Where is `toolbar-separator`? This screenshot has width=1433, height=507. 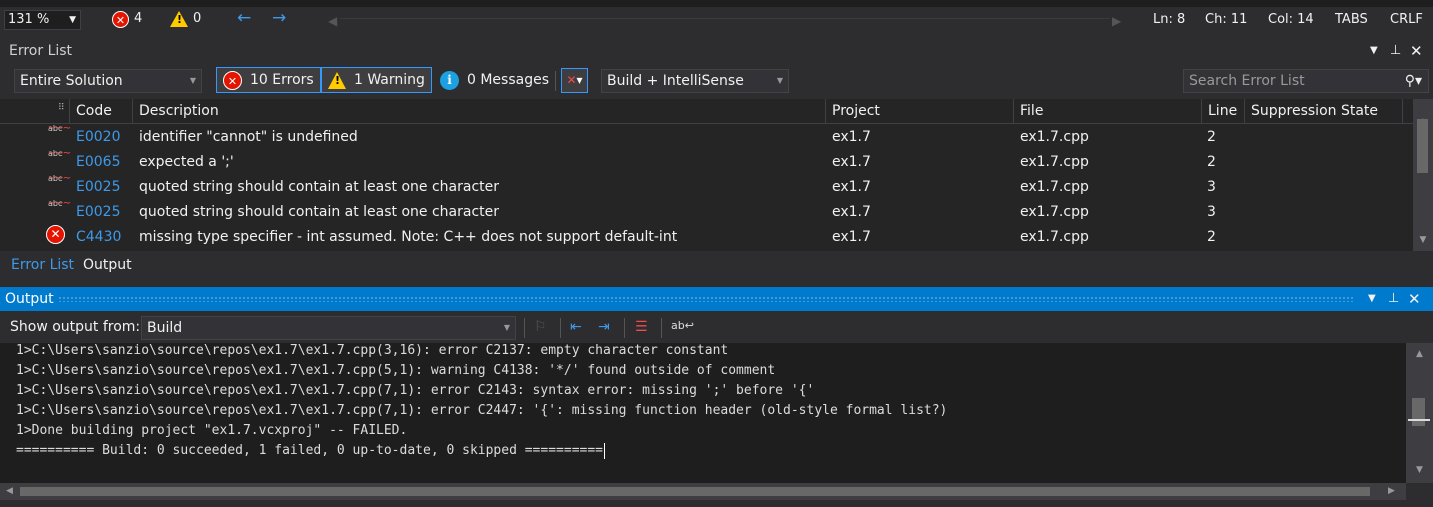
toolbar-separator is located at coordinates (560, 328).